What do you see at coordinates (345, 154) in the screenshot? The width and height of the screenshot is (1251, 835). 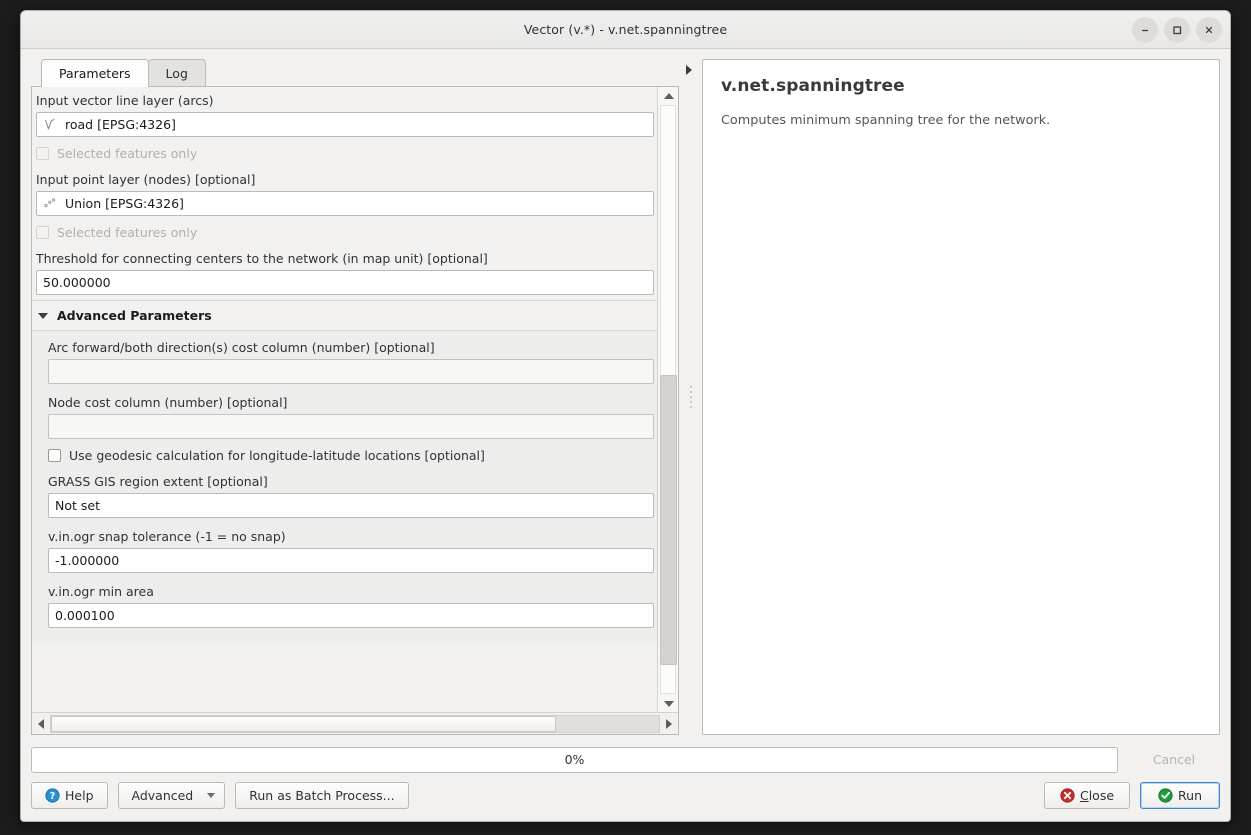 I see `selected-features-only-1-row: Selected features only` at bounding box center [345, 154].